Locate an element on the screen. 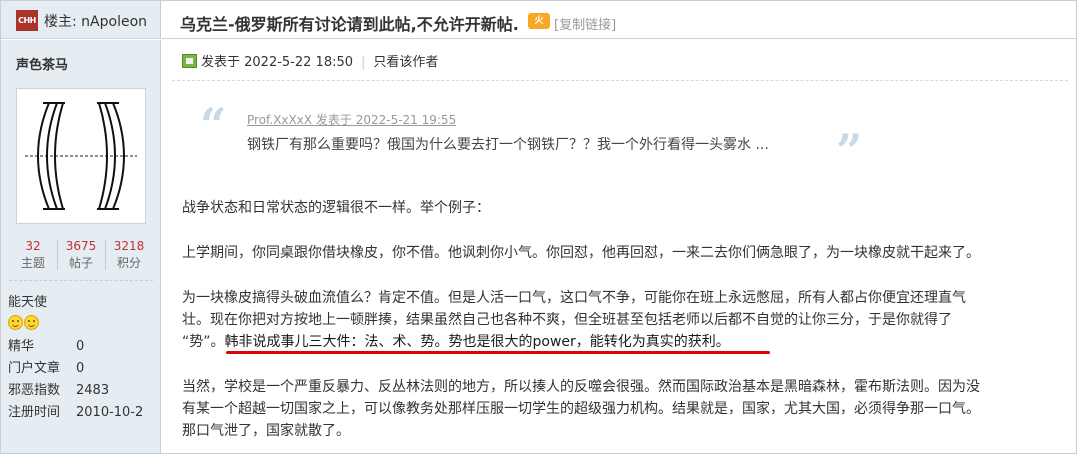  author-stats: 32 主题 3675 帖子 3218 积分 is located at coordinates (81, 256).